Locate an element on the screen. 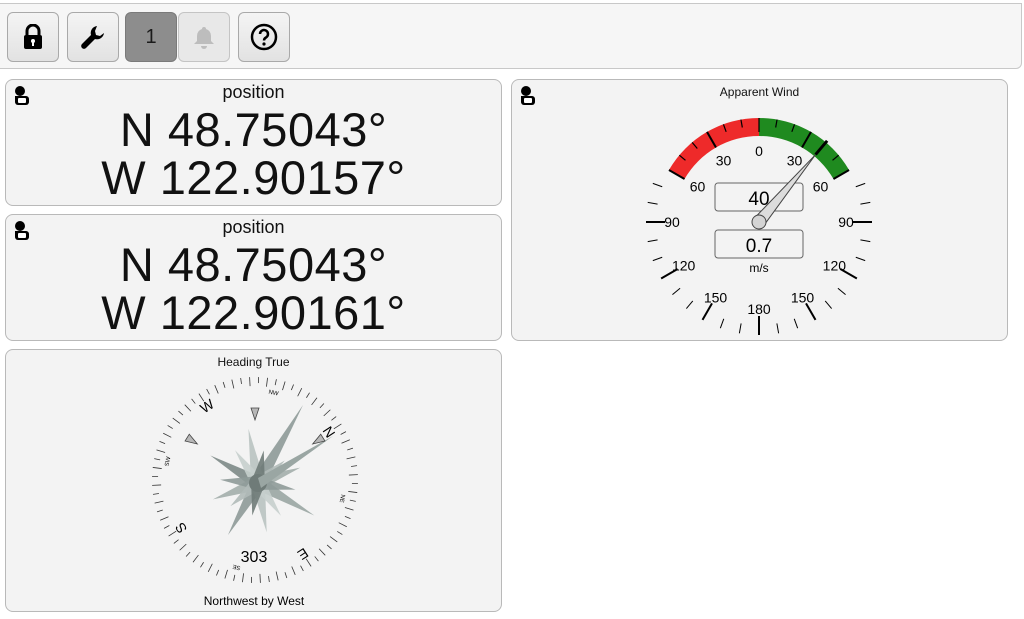 The height and width of the screenshot is (619, 1024). wind-speed-value: 0.7 is located at coordinates (759, 246).